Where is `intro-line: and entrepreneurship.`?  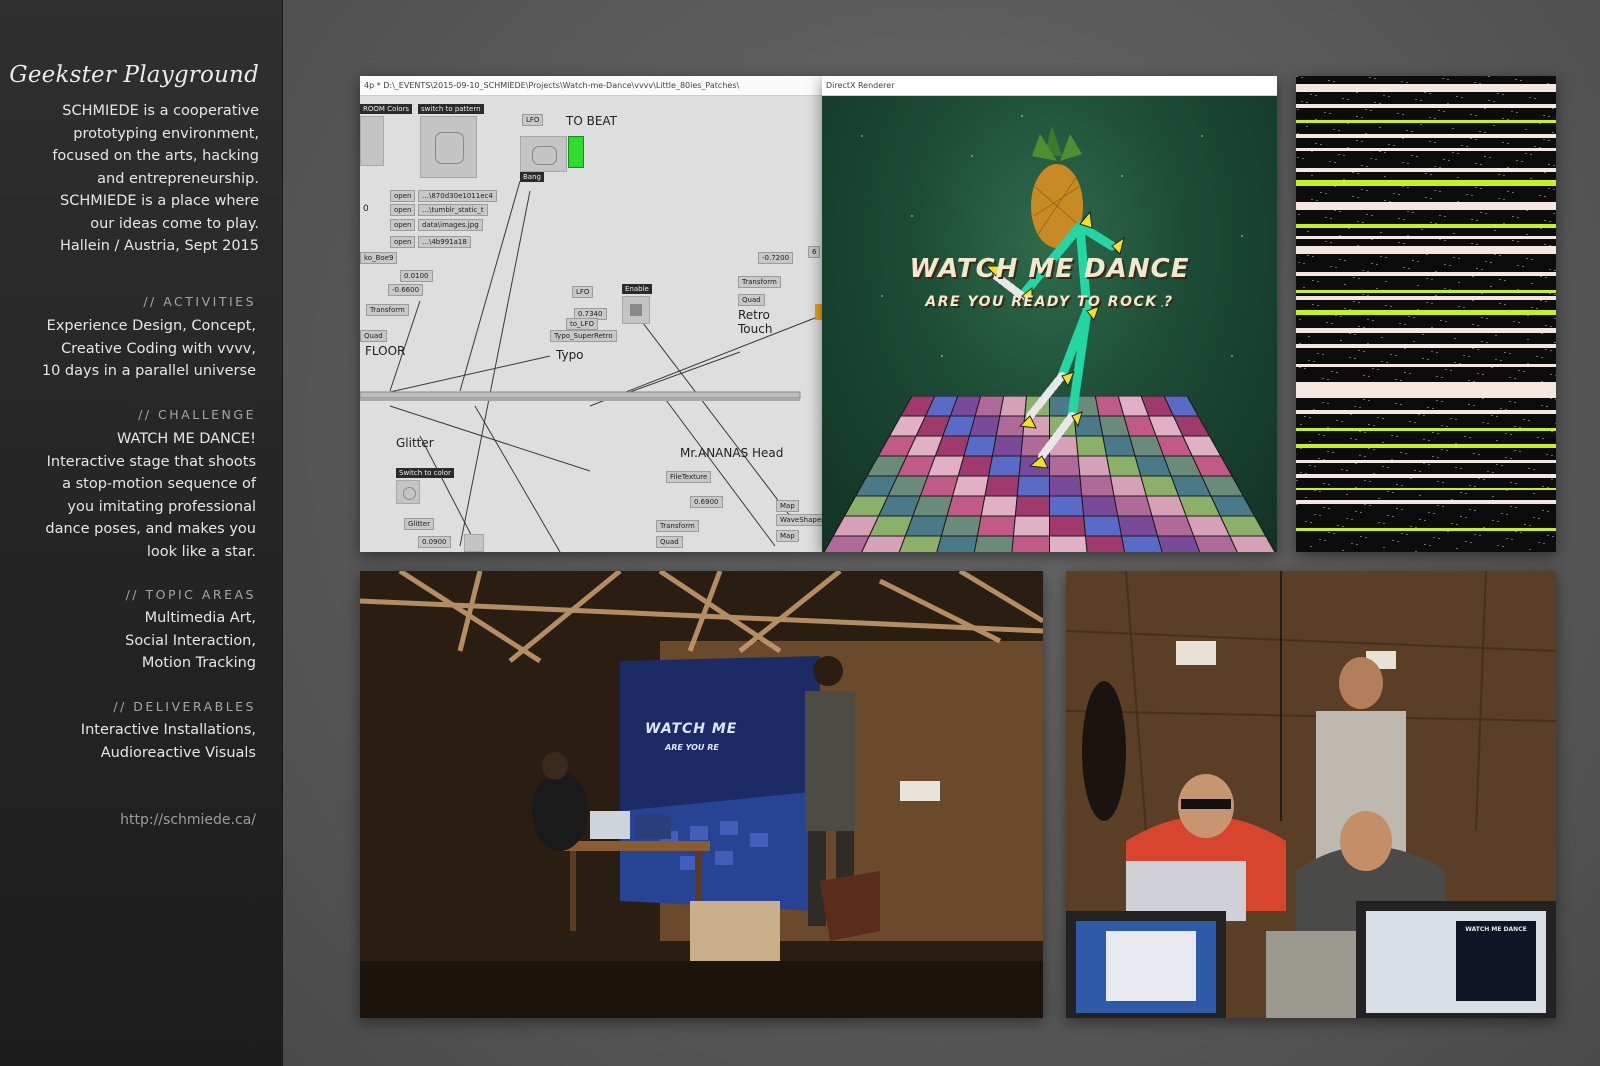 intro-line: and entrepreneurship. is located at coordinates (178, 178).